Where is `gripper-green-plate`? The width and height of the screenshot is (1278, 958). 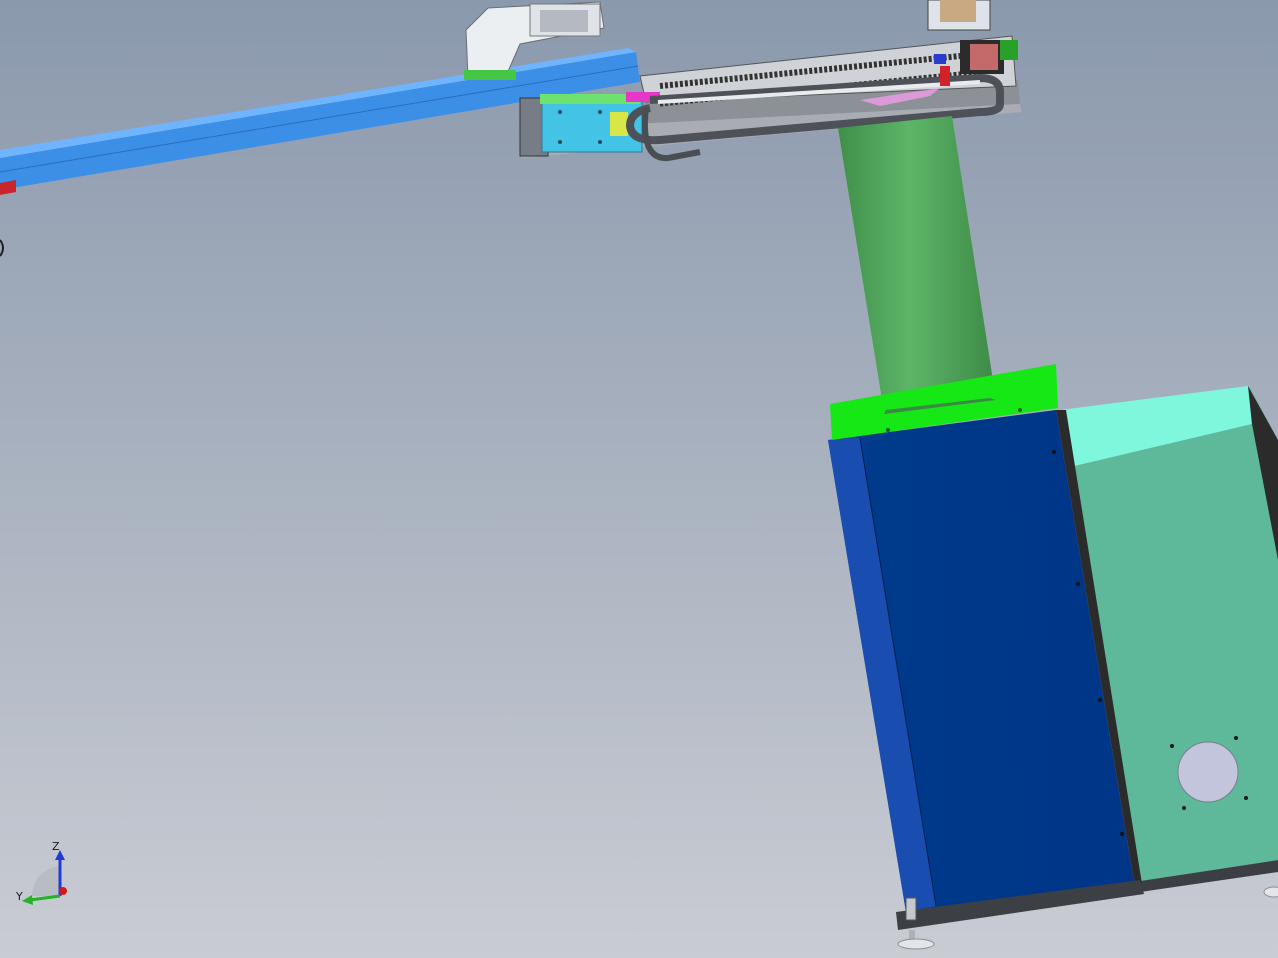 gripper-green-plate is located at coordinates (490, 75).